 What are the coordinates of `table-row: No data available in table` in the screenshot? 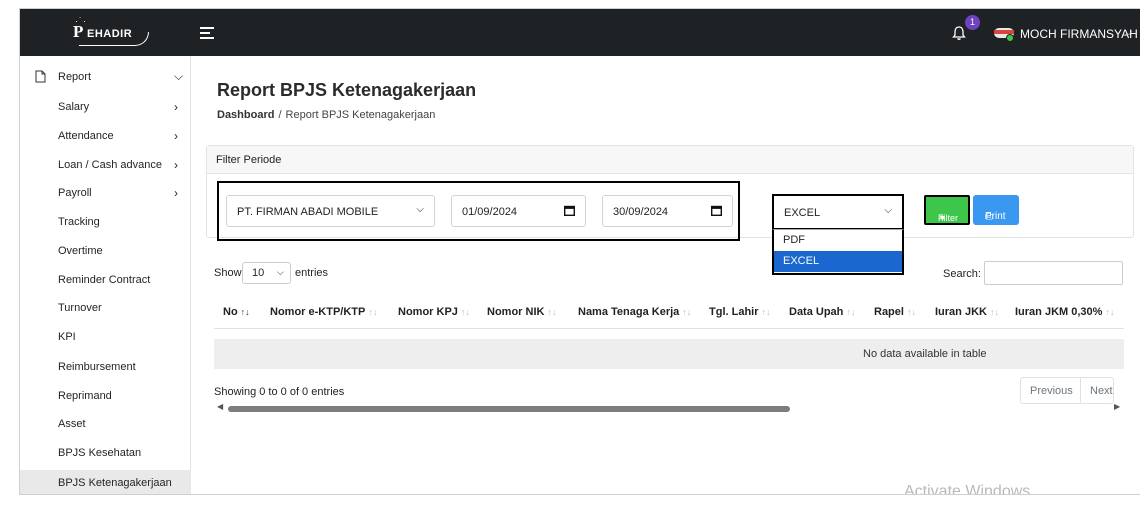 It's located at (669, 354).